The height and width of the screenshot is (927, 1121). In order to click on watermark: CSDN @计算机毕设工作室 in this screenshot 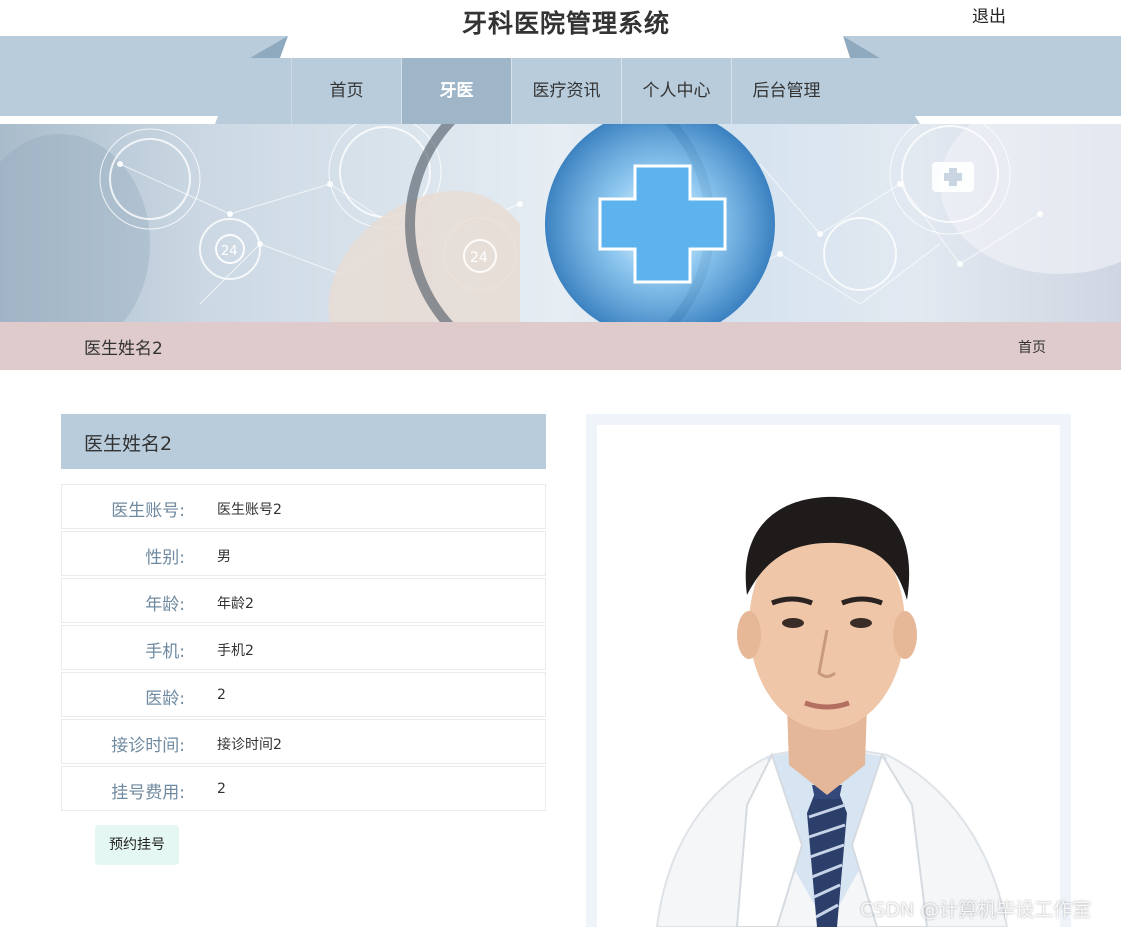, I will do `click(976, 910)`.